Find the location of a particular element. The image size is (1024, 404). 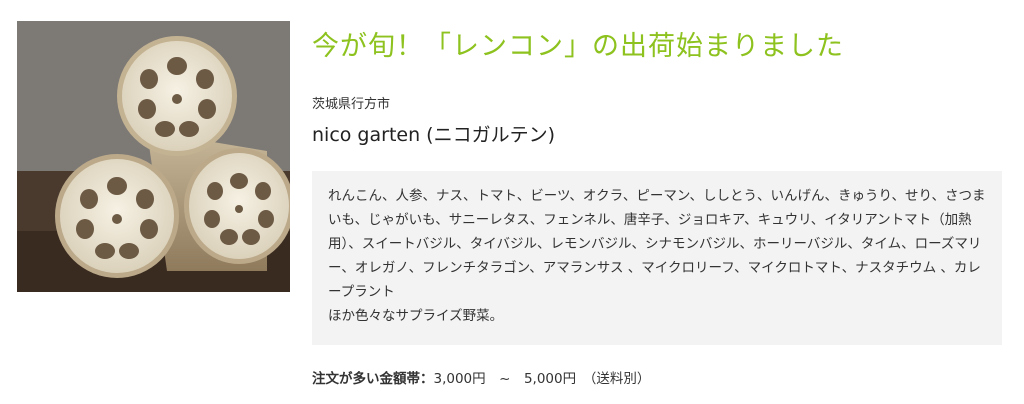

farm-name: nico garten (ニコガルテン) is located at coordinates (433, 135).